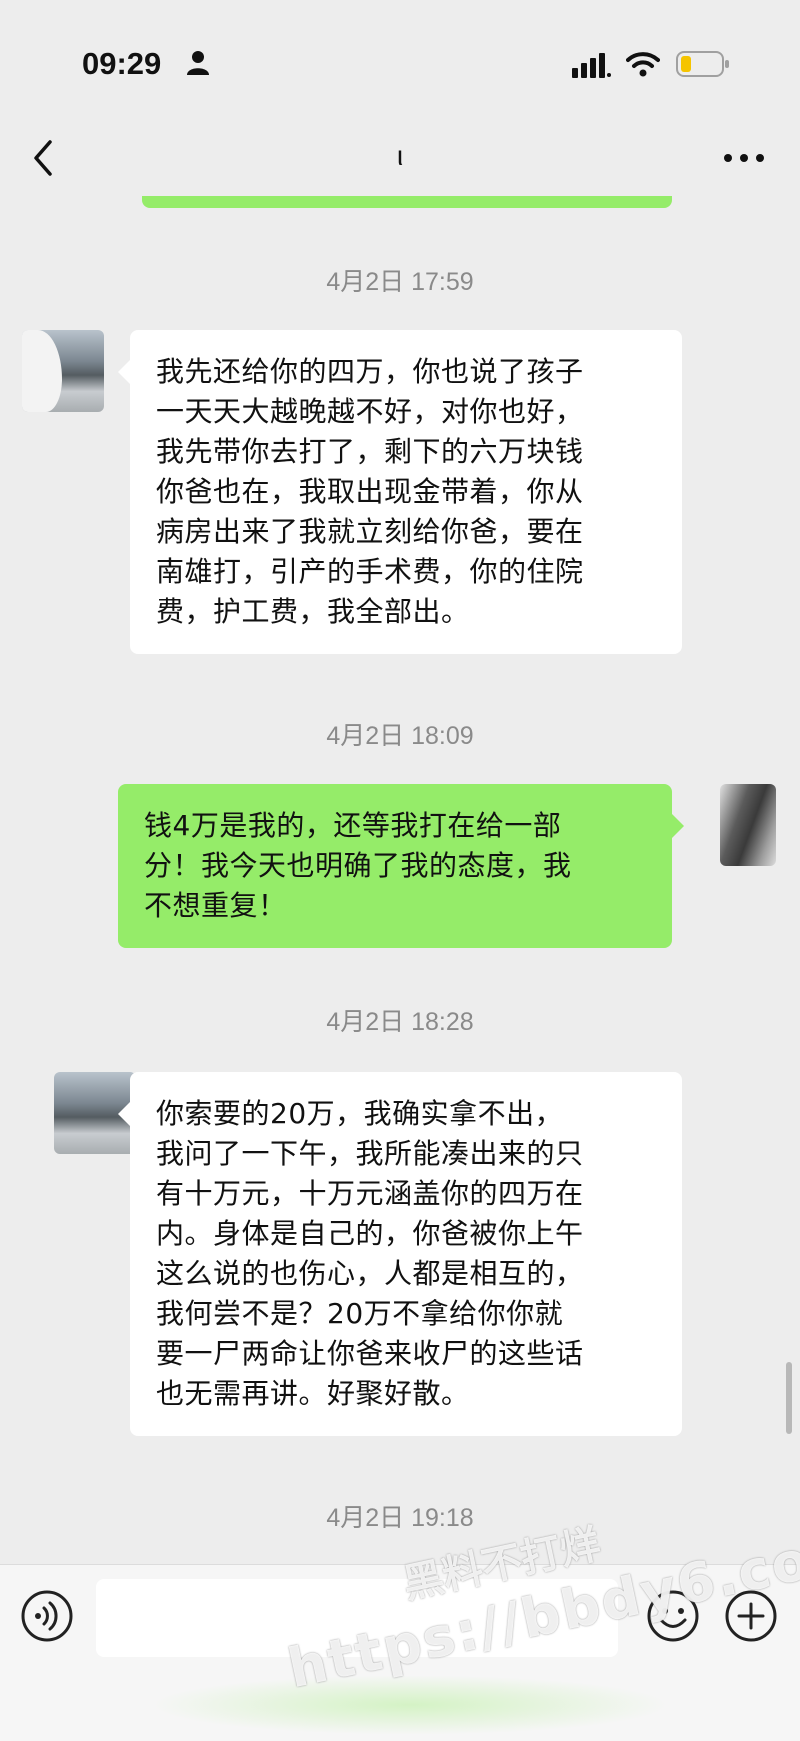  Describe the element at coordinates (63, 371) in the screenshot. I see `contact-avatar` at that location.